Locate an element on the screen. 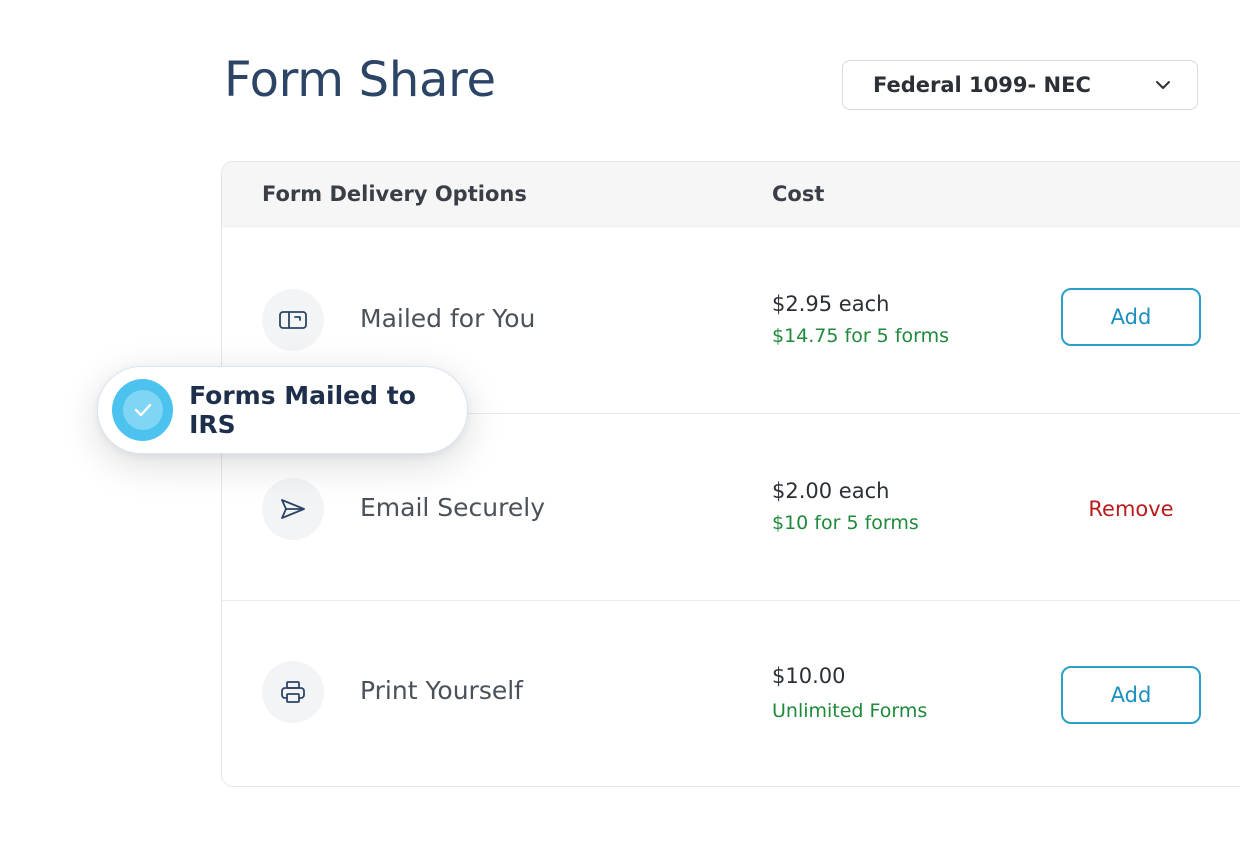 Image resolution: width=1240 pixels, height=854 pixels. price: $2.95 each is located at coordinates (831, 304).